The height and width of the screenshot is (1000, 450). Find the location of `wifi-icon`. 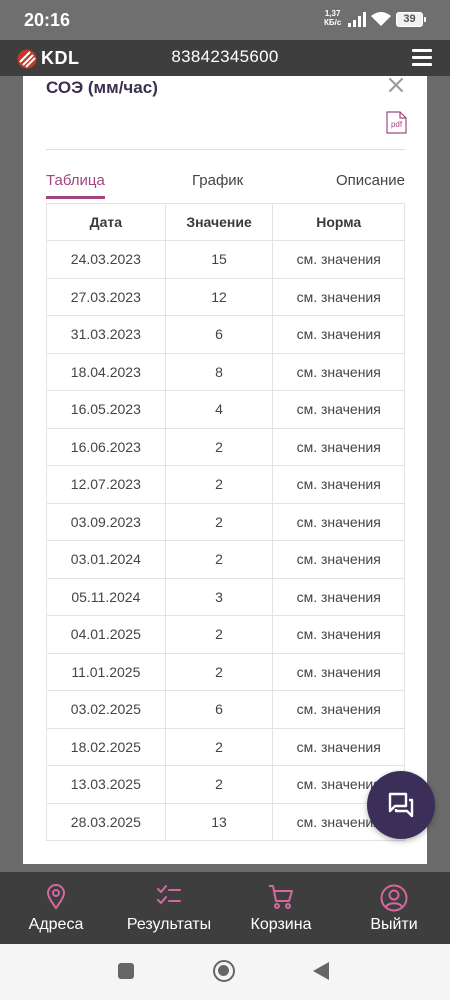

wifi-icon is located at coordinates (381, 19).